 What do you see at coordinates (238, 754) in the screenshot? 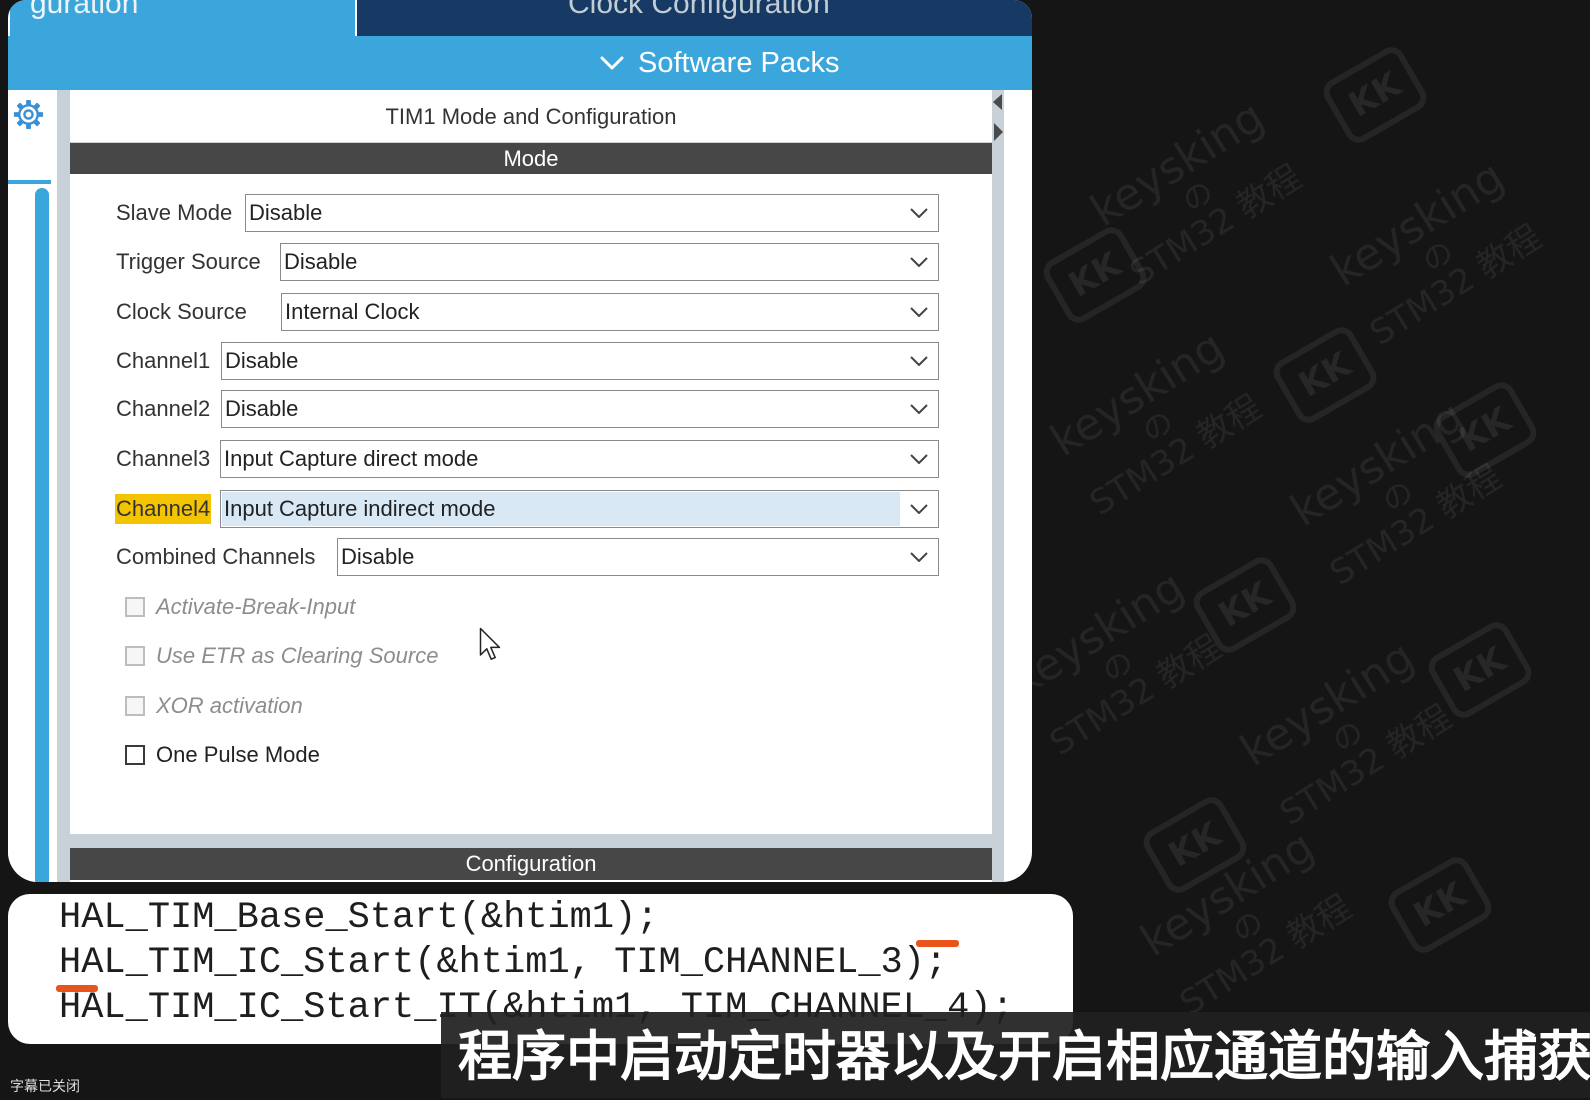
I see `checkbox-label: One Pulse Mode` at bounding box center [238, 754].